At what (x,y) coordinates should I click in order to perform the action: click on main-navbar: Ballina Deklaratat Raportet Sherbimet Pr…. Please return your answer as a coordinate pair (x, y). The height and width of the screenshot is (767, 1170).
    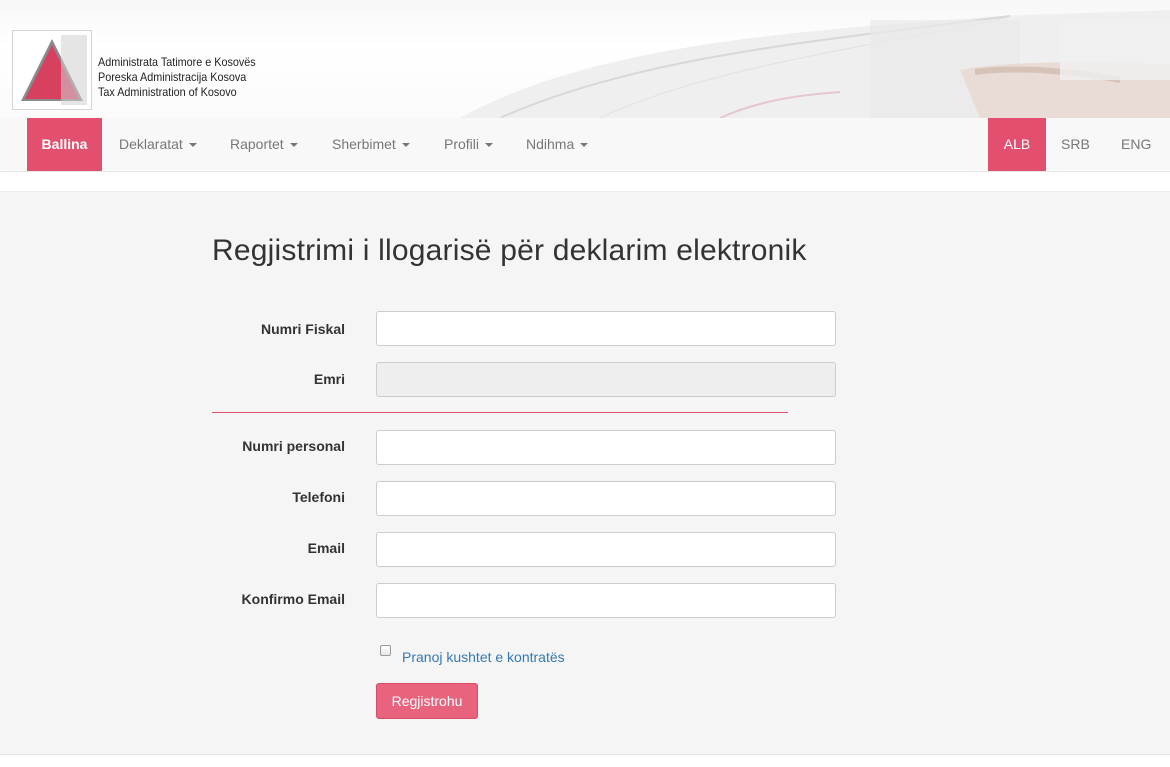
    Looking at the image, I should click on (585, 145).